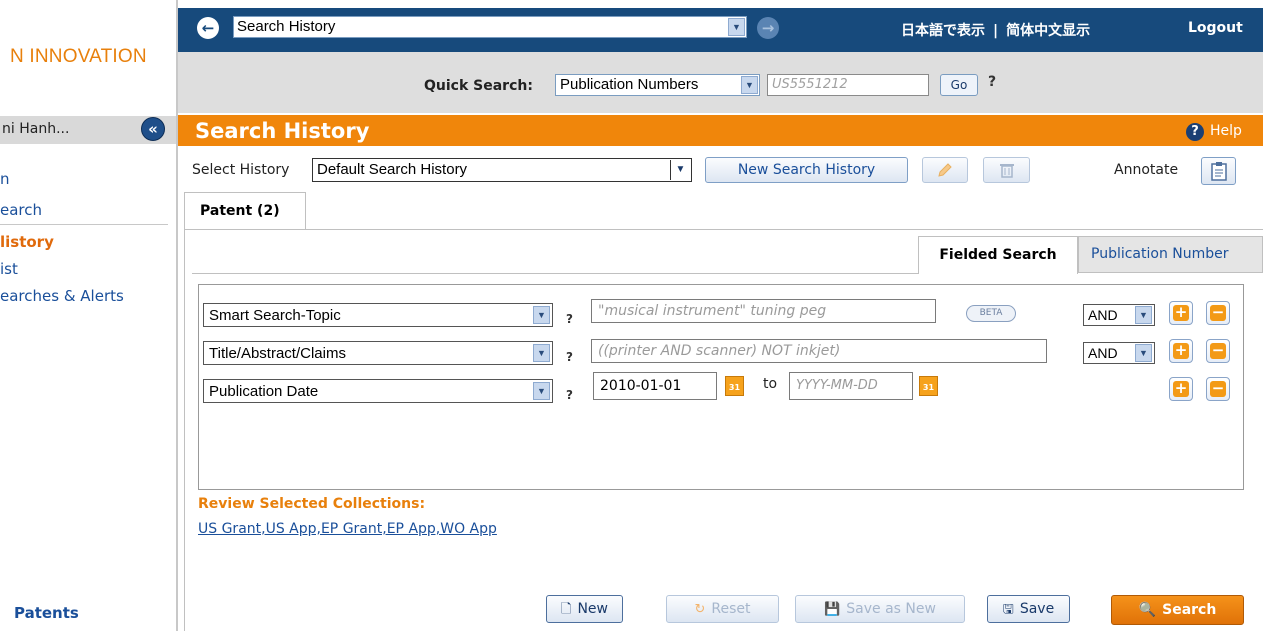  Describe the element at coordinates (770, 384) in the screenshot. I see `date-to-label: to` at that location.